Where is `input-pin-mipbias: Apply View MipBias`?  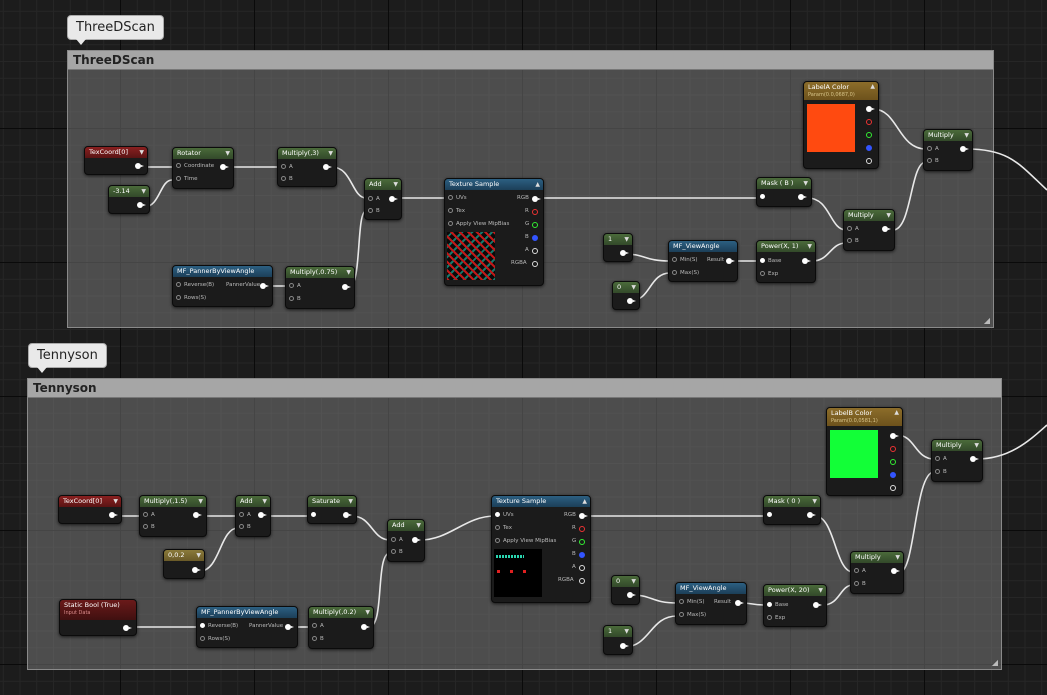
input-pin-mipbias: Apply View MipBias is located at coordinates (478, 224).